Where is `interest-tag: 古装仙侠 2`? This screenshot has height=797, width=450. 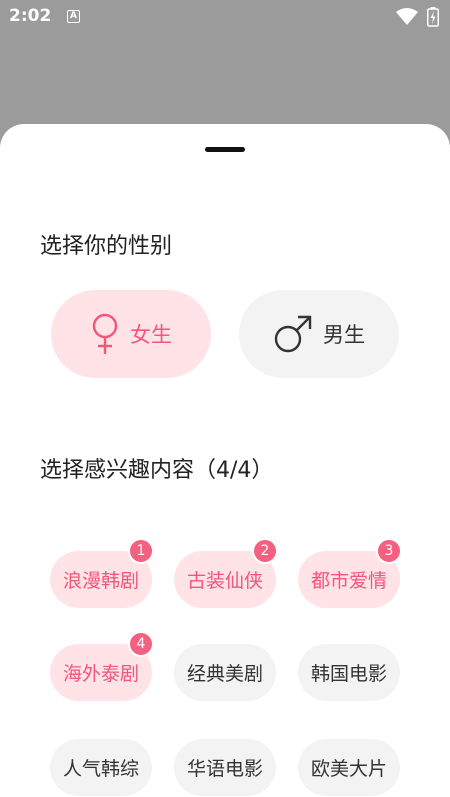 interest-tag: 古装仙侠 2 is located at coordinates (226, 573).